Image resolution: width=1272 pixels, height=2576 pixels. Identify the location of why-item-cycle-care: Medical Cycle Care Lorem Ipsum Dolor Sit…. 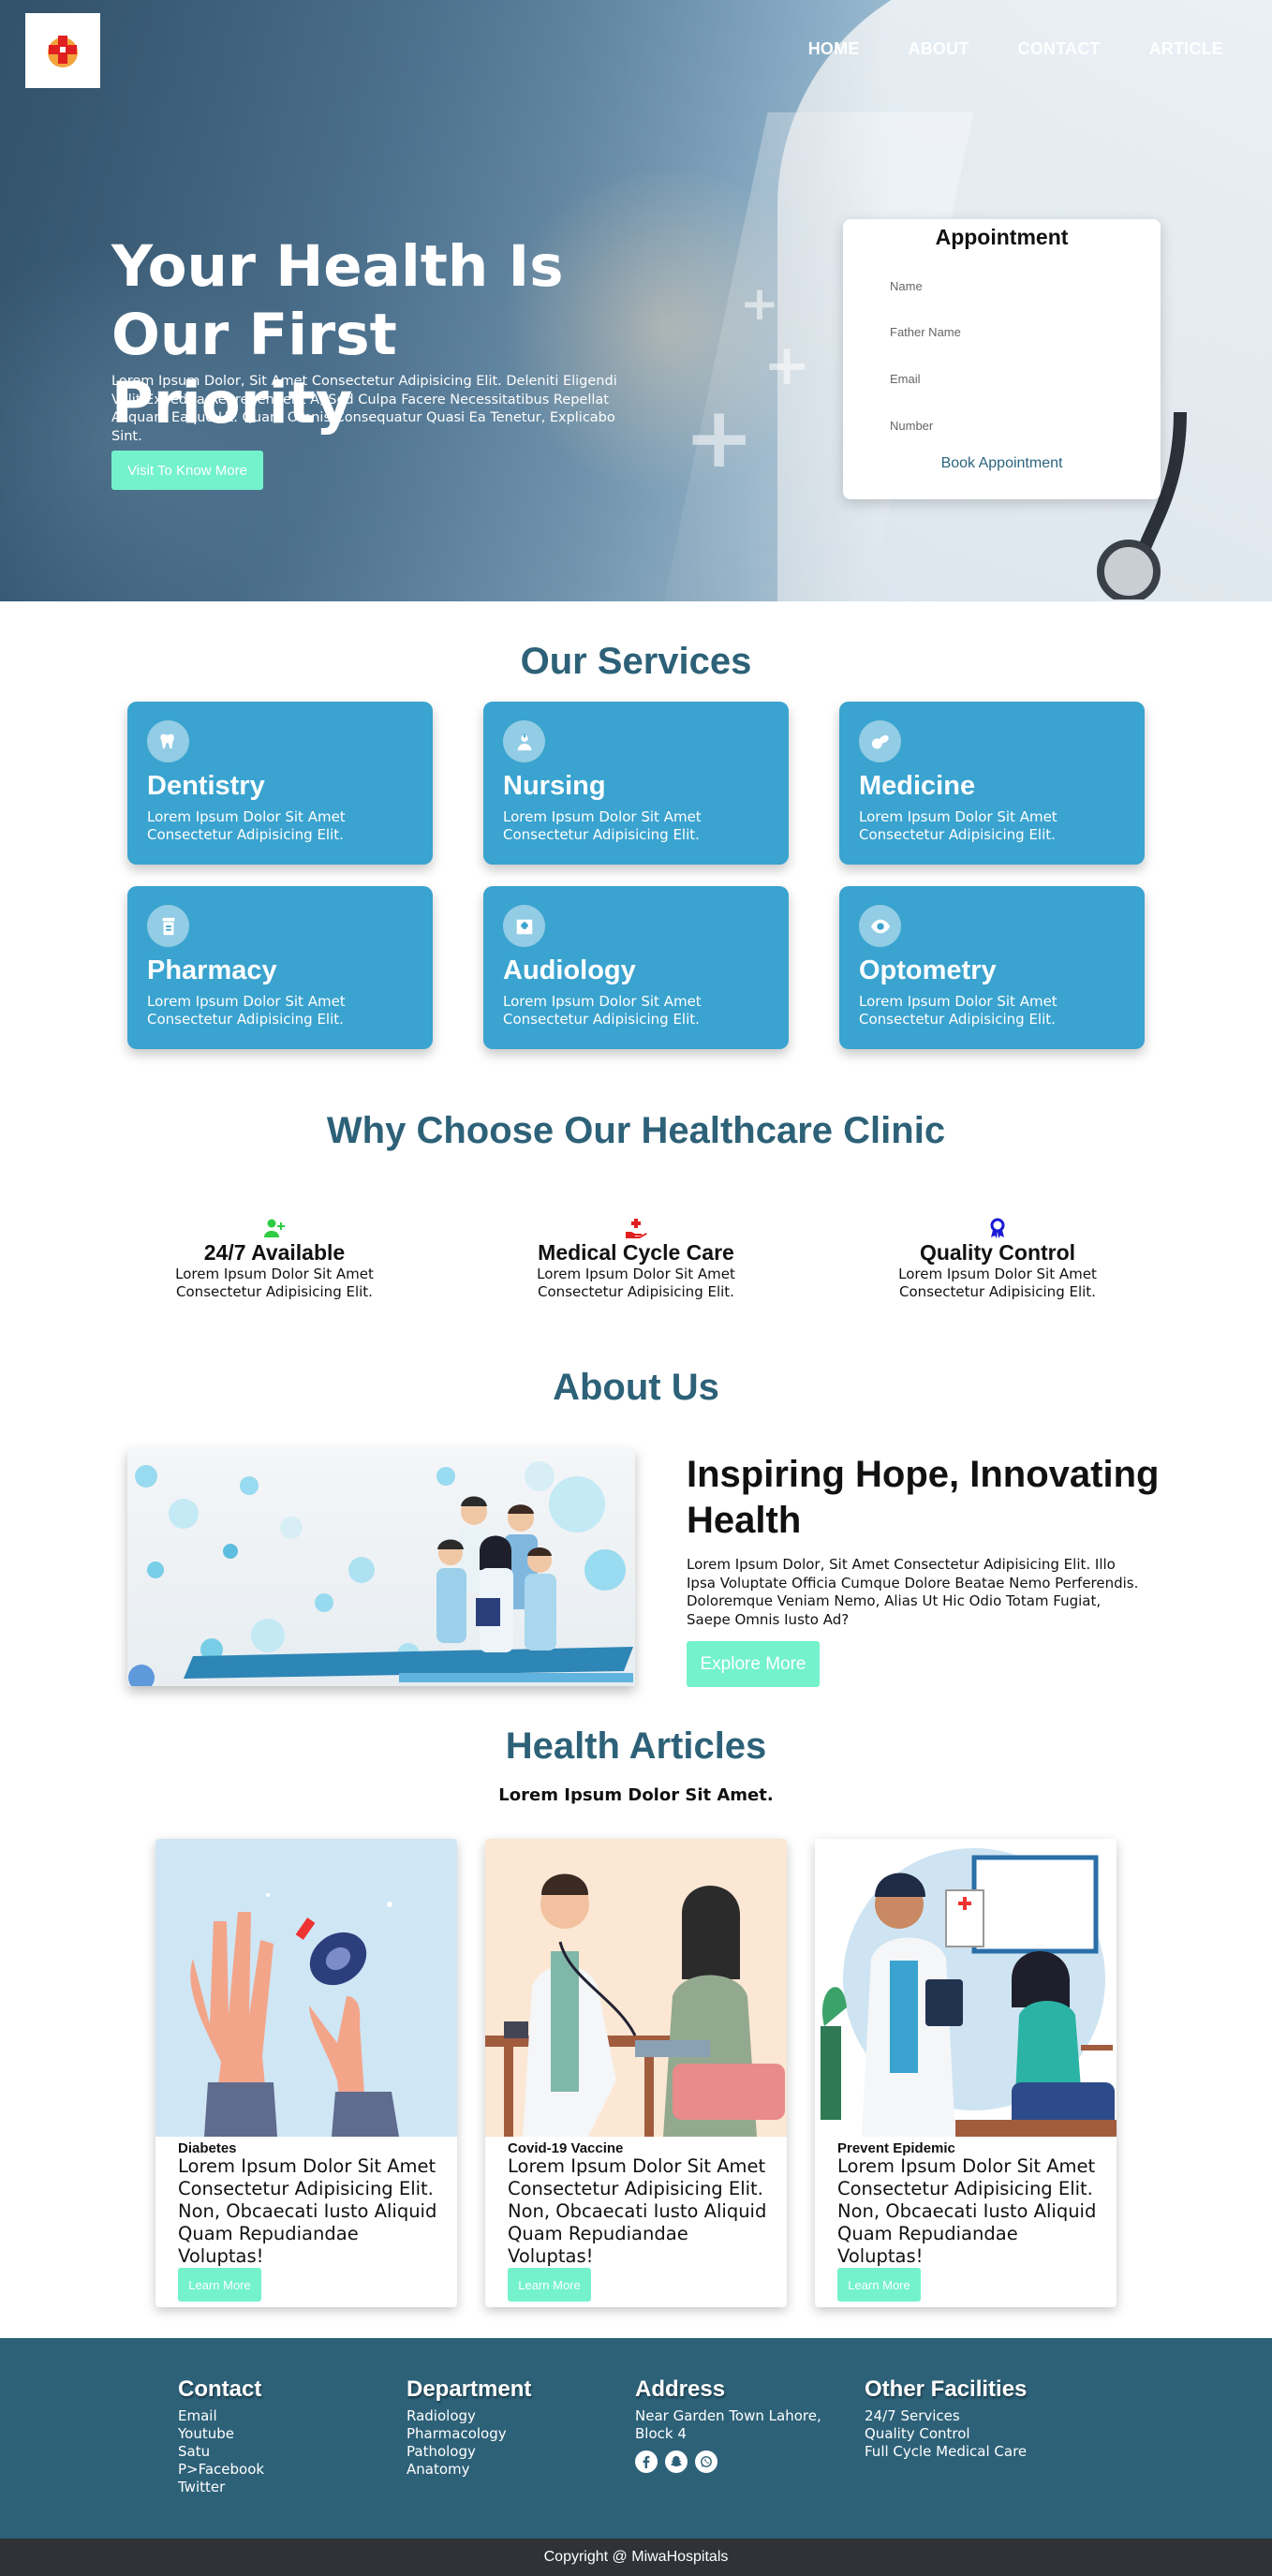
(636, 1260).